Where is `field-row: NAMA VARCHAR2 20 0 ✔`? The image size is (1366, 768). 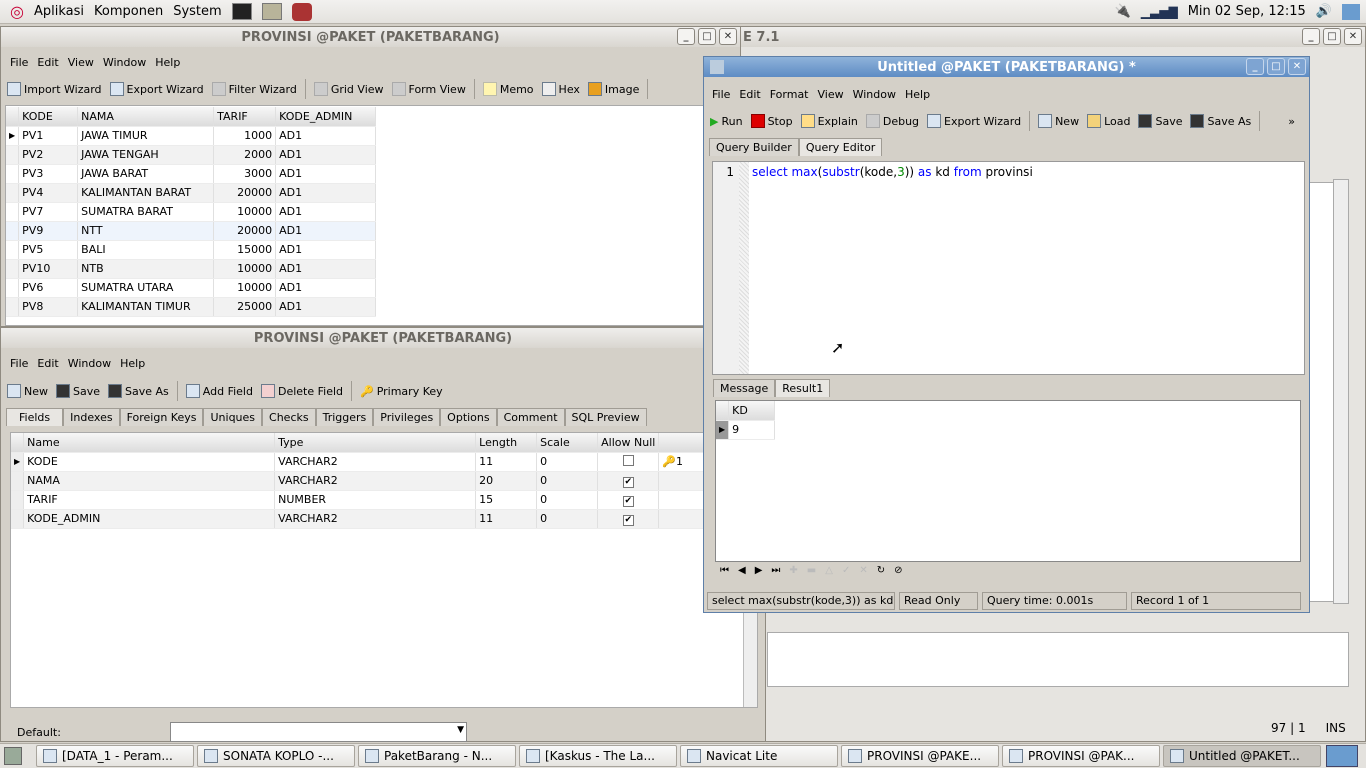
field-row: NAMA VARCHAR2 20 0 ✔ is located at coordinates (365, 481).